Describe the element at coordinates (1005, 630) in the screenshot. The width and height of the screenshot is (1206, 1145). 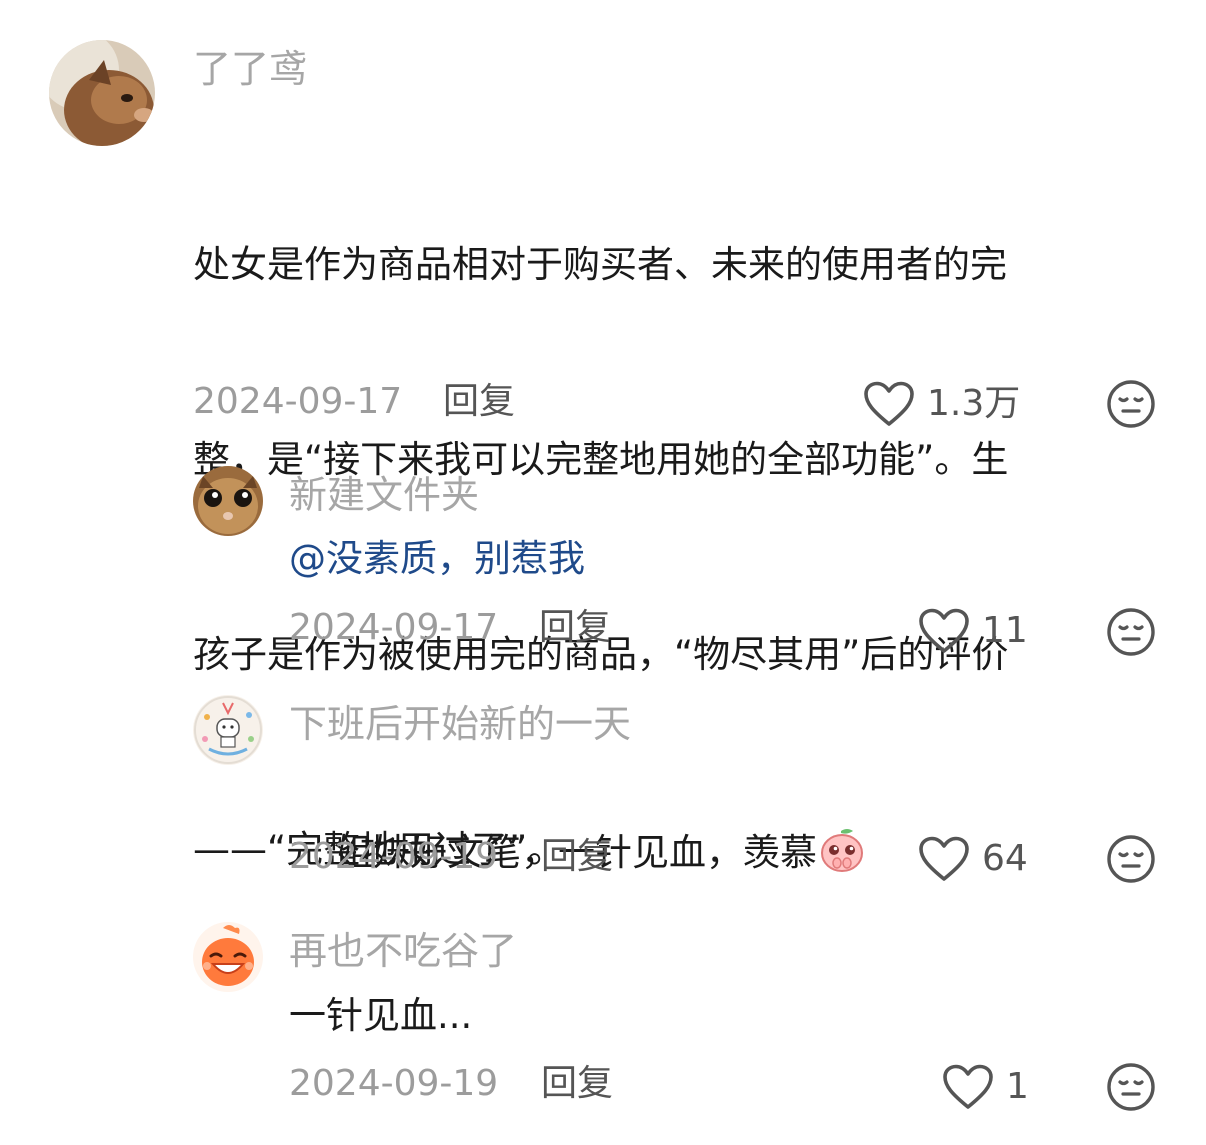
I see `like-count: 11` at that location.